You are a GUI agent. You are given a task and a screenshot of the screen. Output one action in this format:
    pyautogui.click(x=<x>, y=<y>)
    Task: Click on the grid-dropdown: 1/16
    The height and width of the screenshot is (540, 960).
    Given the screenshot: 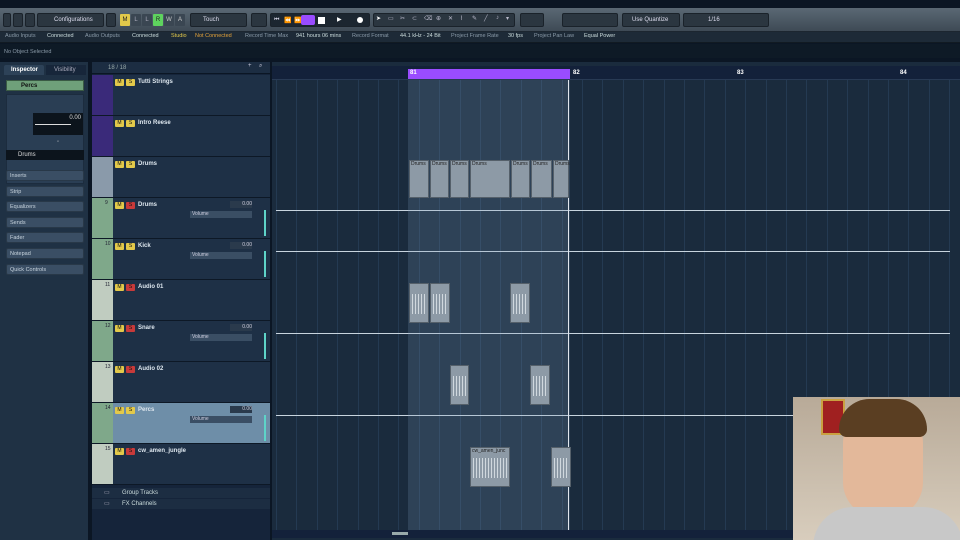 What is the action you would take?
    pyautogui.click(x=726, y=20)
    